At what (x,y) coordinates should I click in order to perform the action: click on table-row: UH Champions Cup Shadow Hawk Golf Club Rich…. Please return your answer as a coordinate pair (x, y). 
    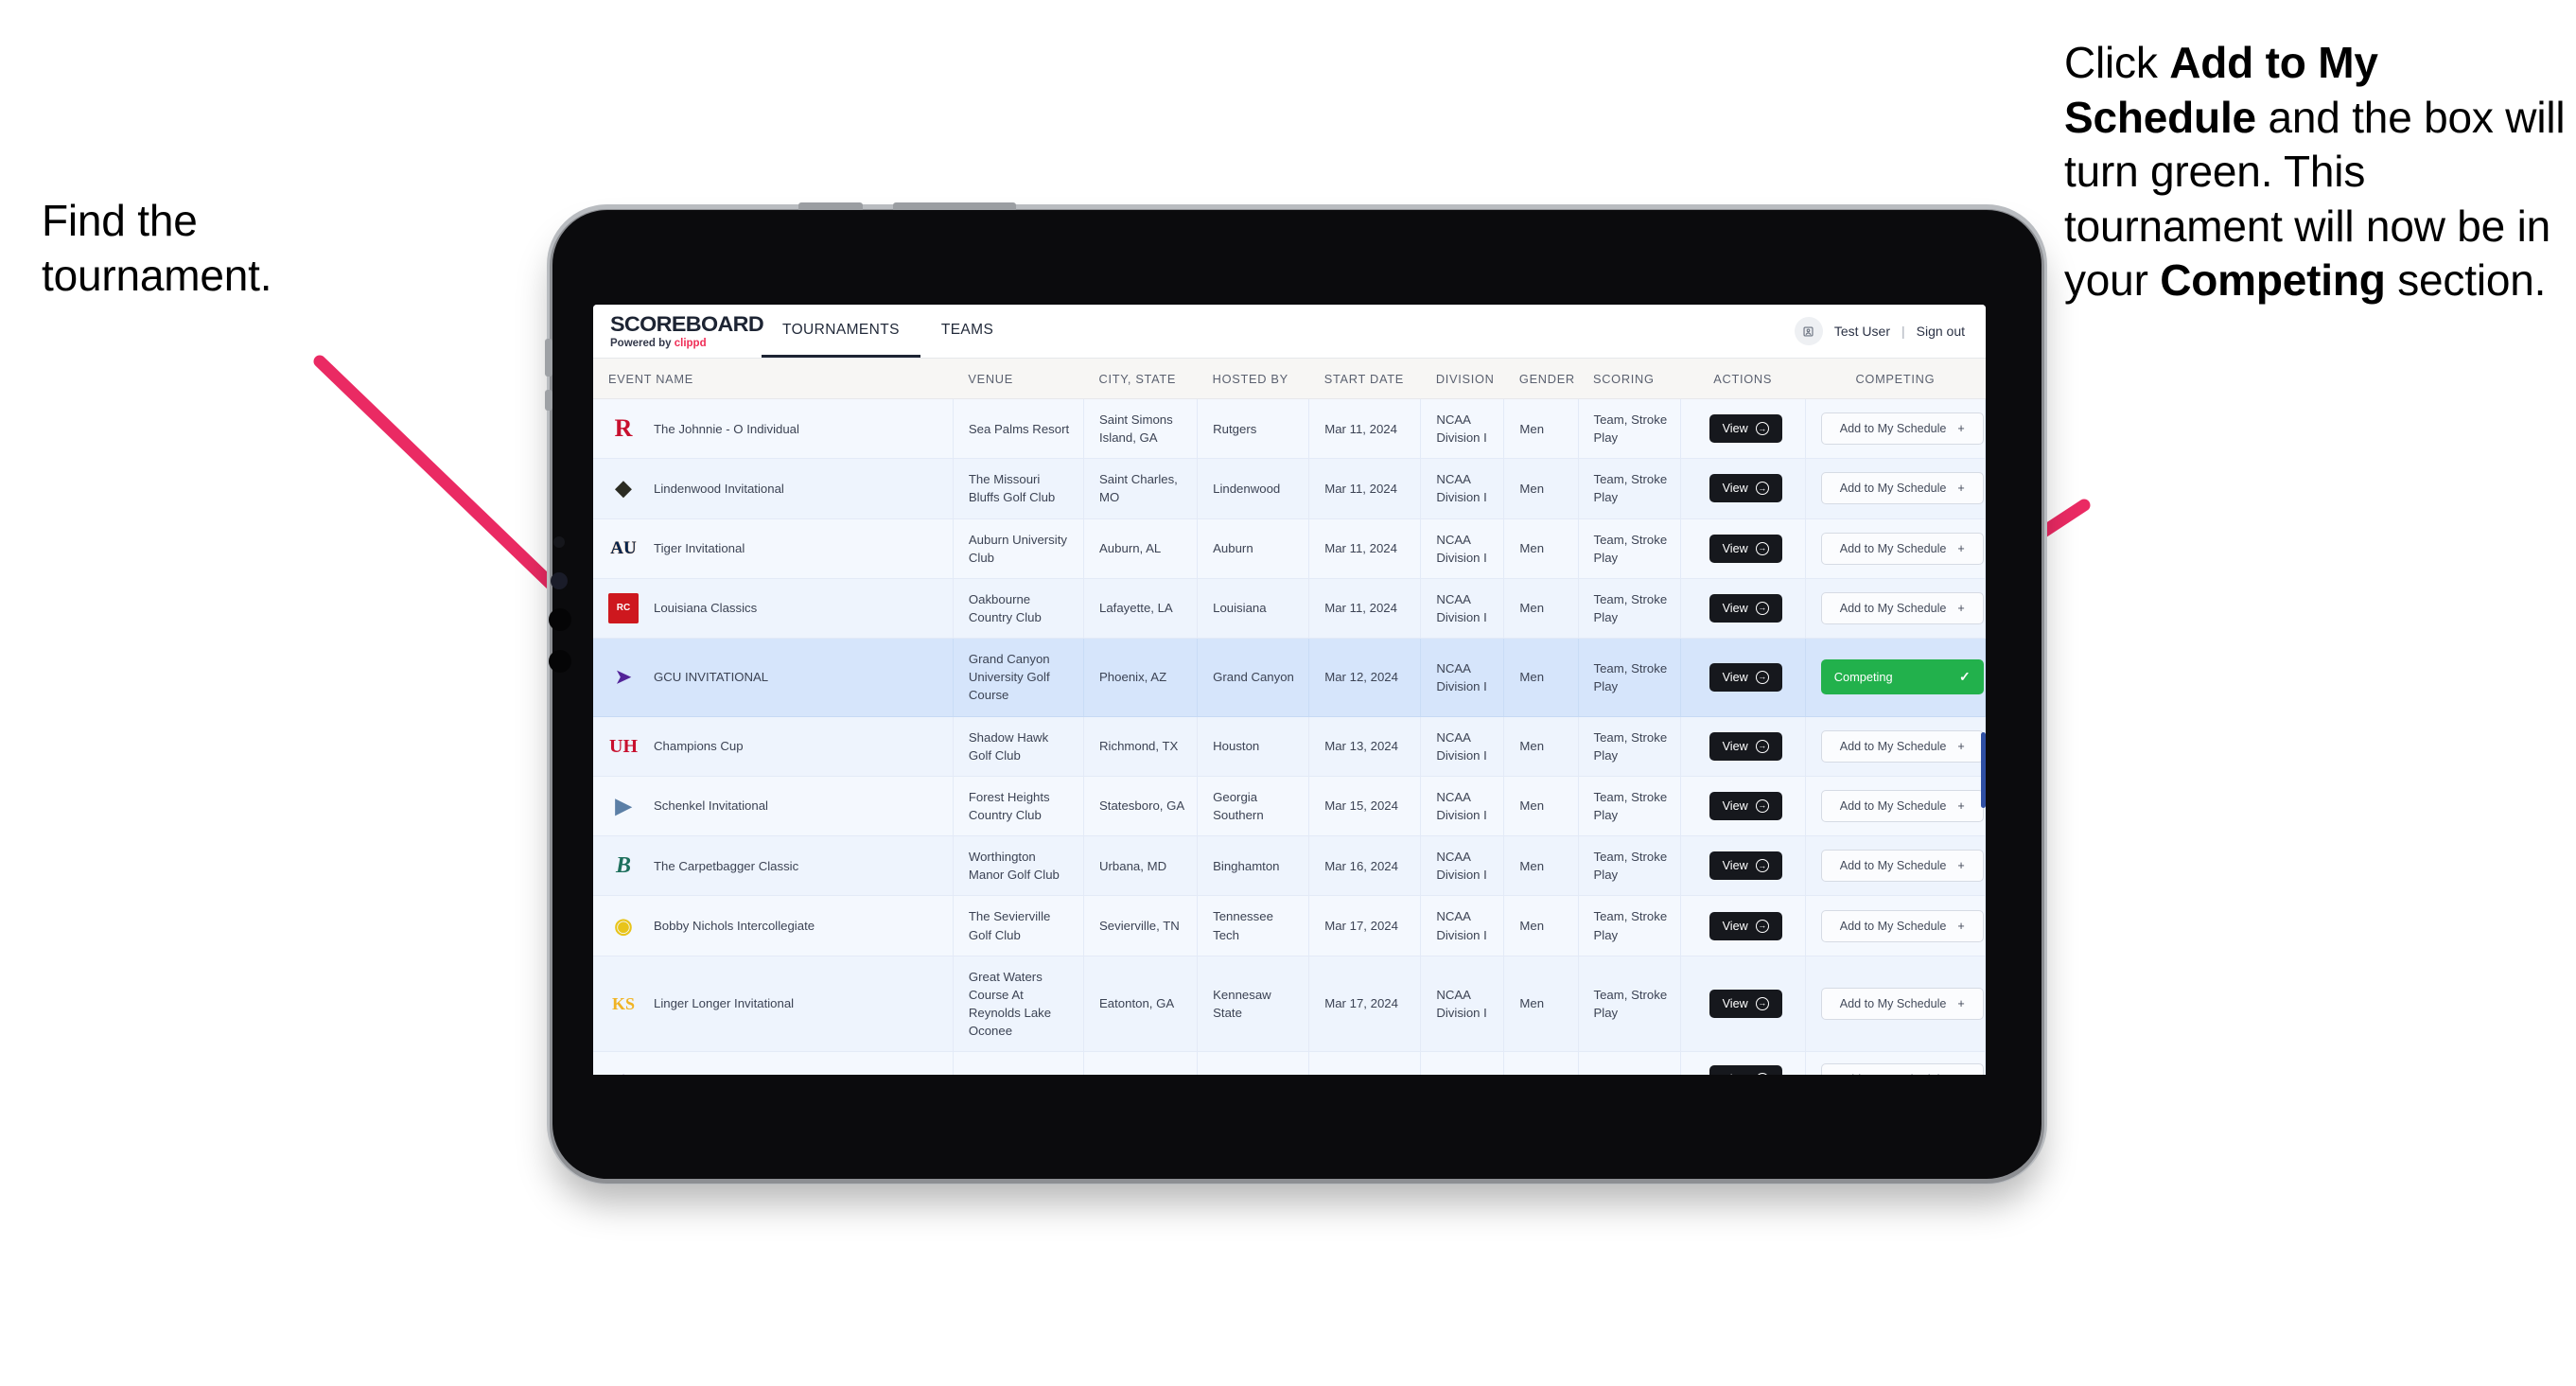
    Looking at the image, I should click on (1289, 746).